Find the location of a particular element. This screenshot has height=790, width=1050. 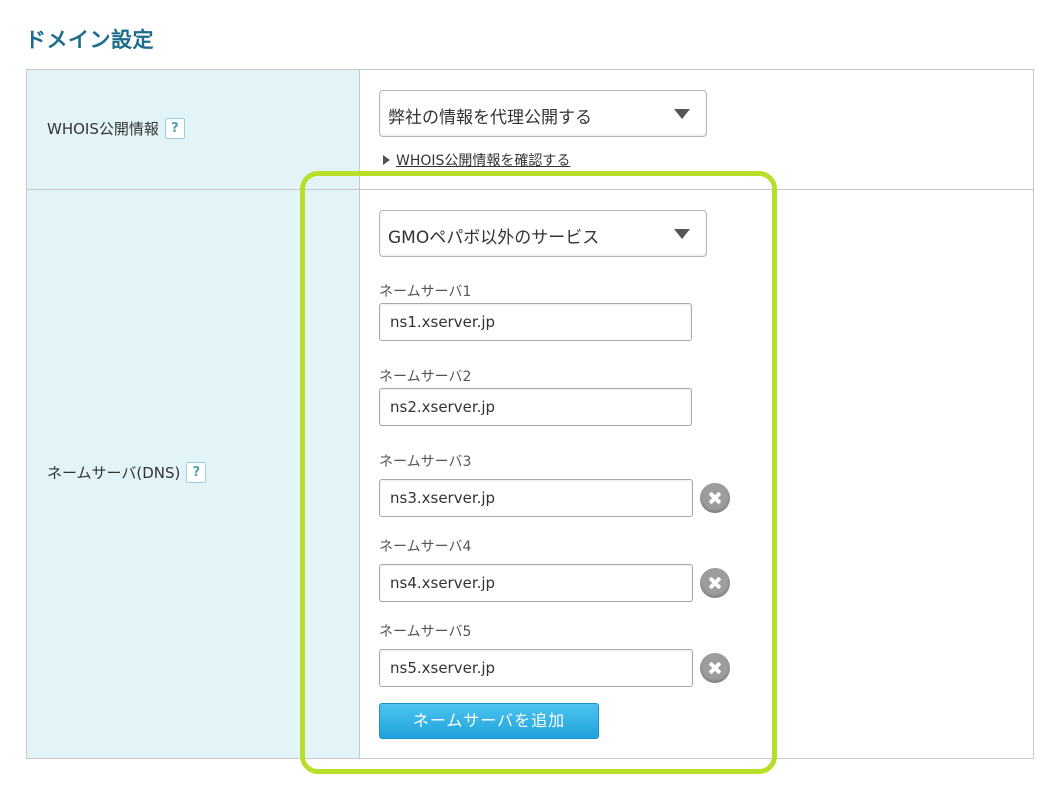

nameserver-label: ネームサーバ(DNS) is located at coordinates (114, 473).